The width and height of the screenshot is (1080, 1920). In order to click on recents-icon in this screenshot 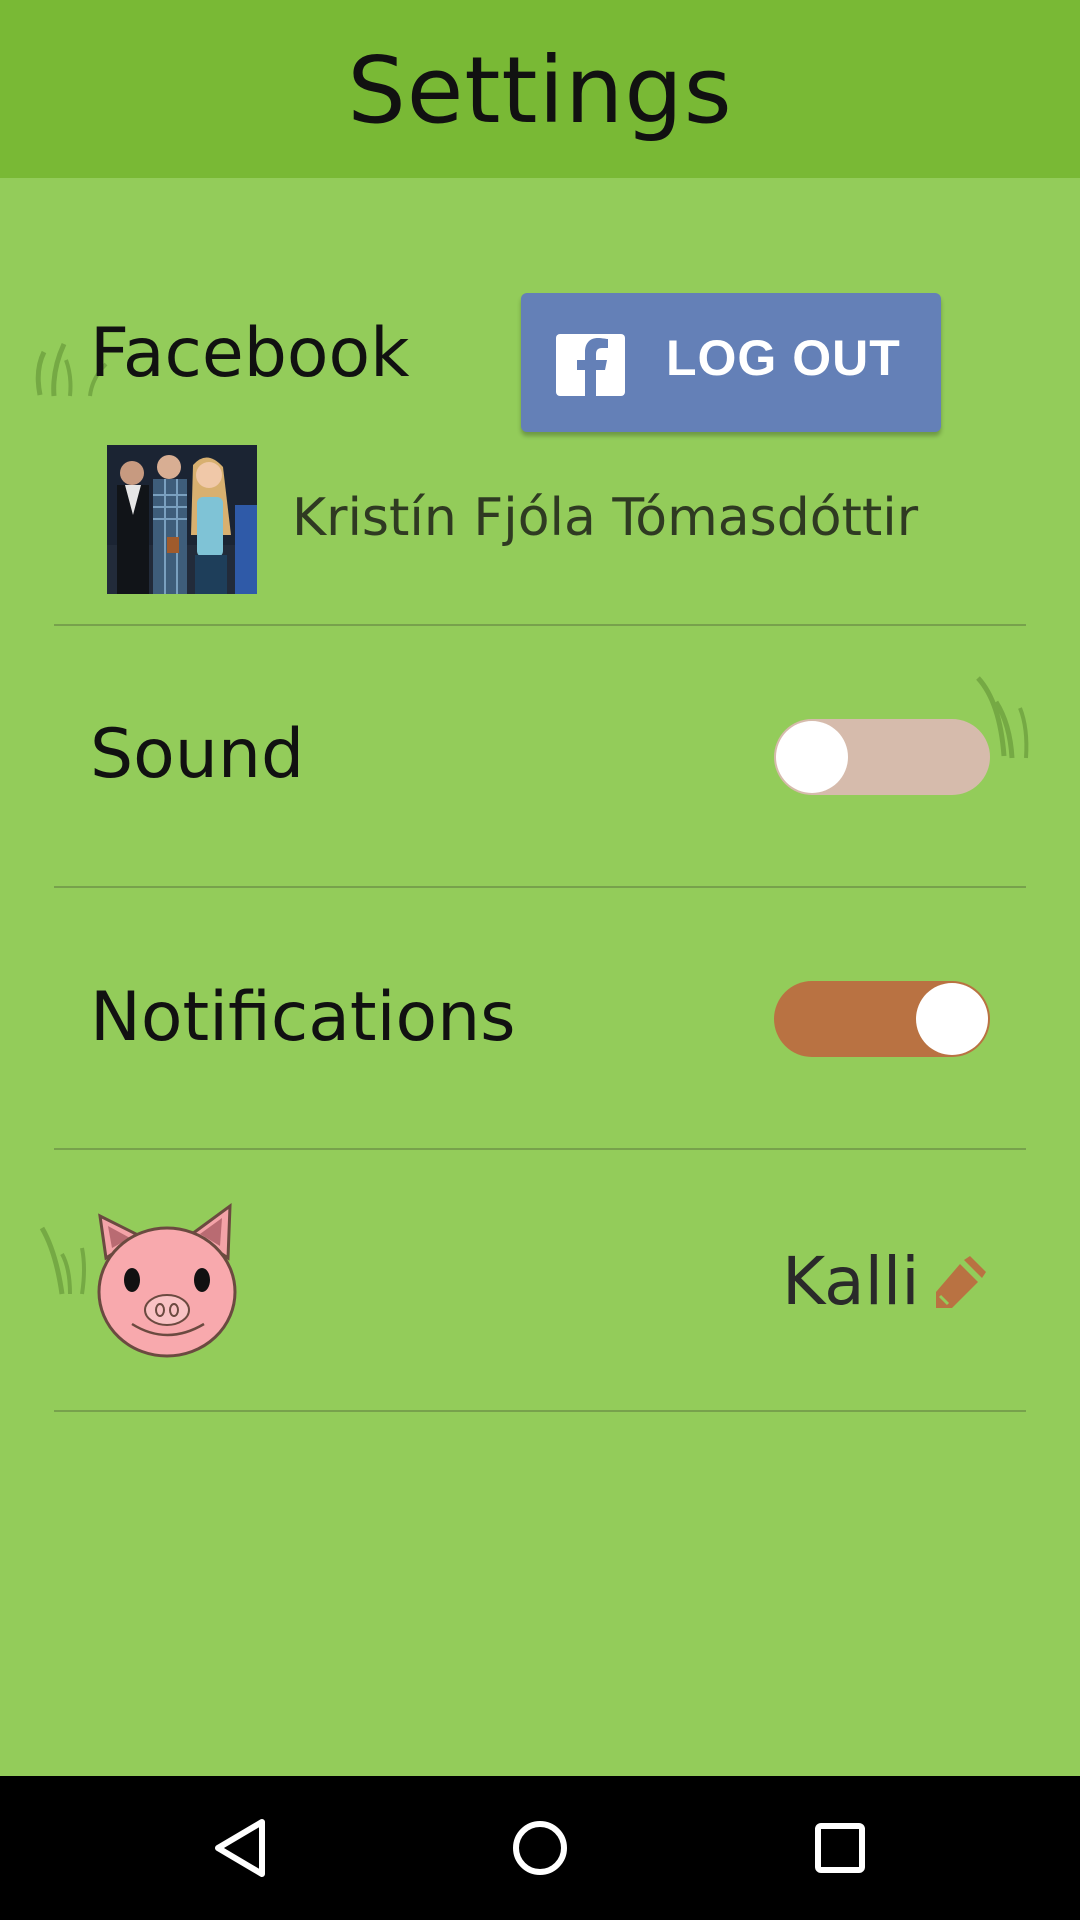, I will do `click(840, 1848)`.